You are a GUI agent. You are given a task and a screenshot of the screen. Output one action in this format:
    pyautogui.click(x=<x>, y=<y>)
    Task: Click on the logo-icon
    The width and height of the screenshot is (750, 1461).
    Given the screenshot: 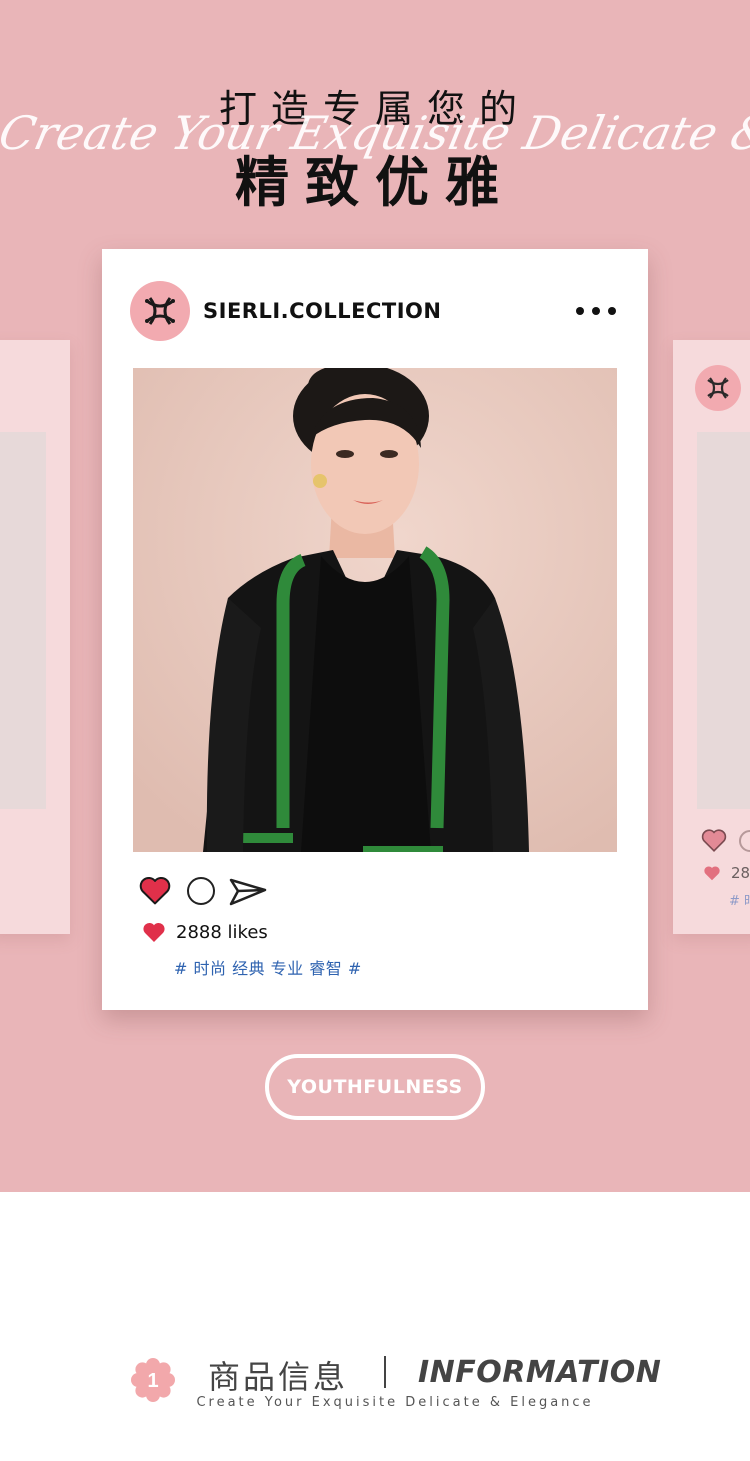 What is the action you would take?
    pyautogui.click(x=160, y=311)
    